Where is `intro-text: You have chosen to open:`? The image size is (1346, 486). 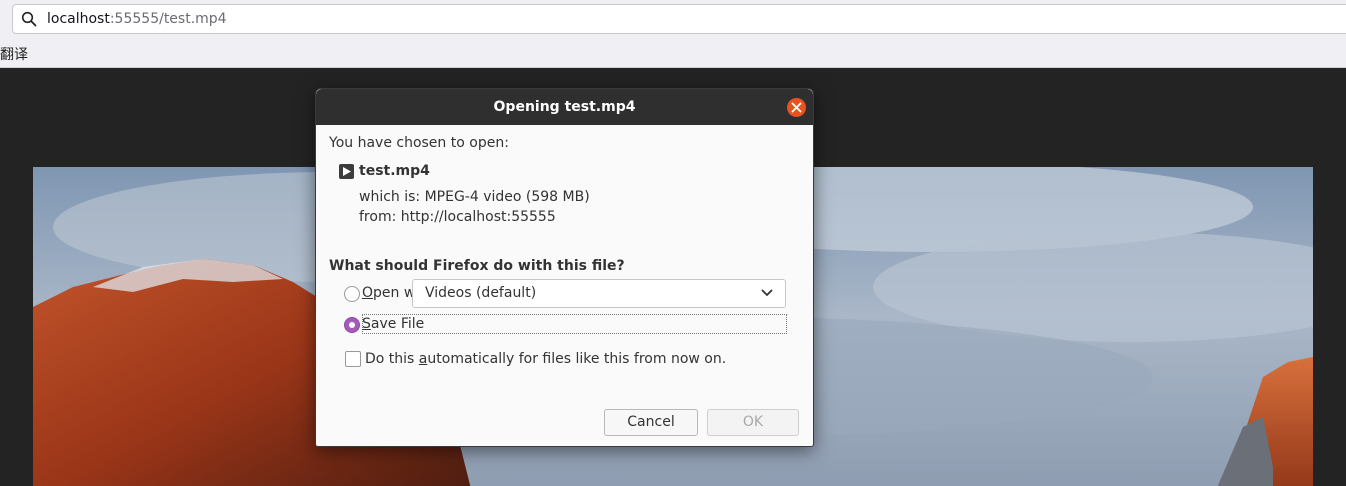
intro-text: You have chosen to open: is located at coordinates (419, 143).